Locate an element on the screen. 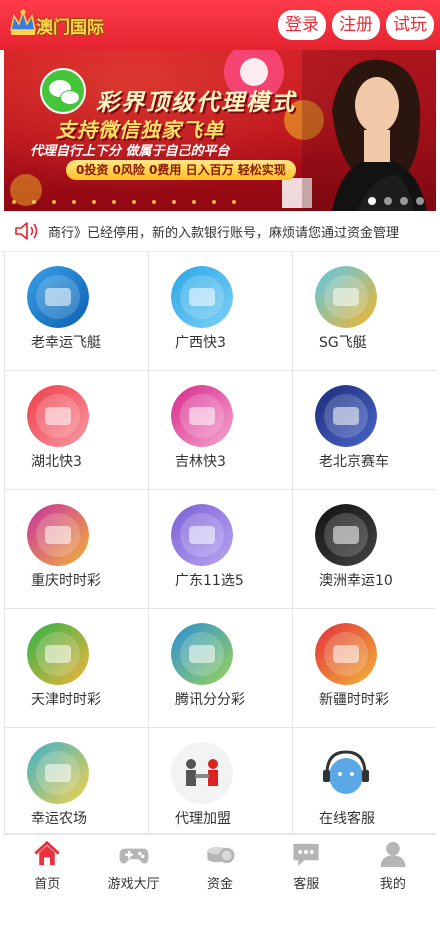 The image size is (440, 926). game-label: 广西快3 is located at coordinates (200, 343).